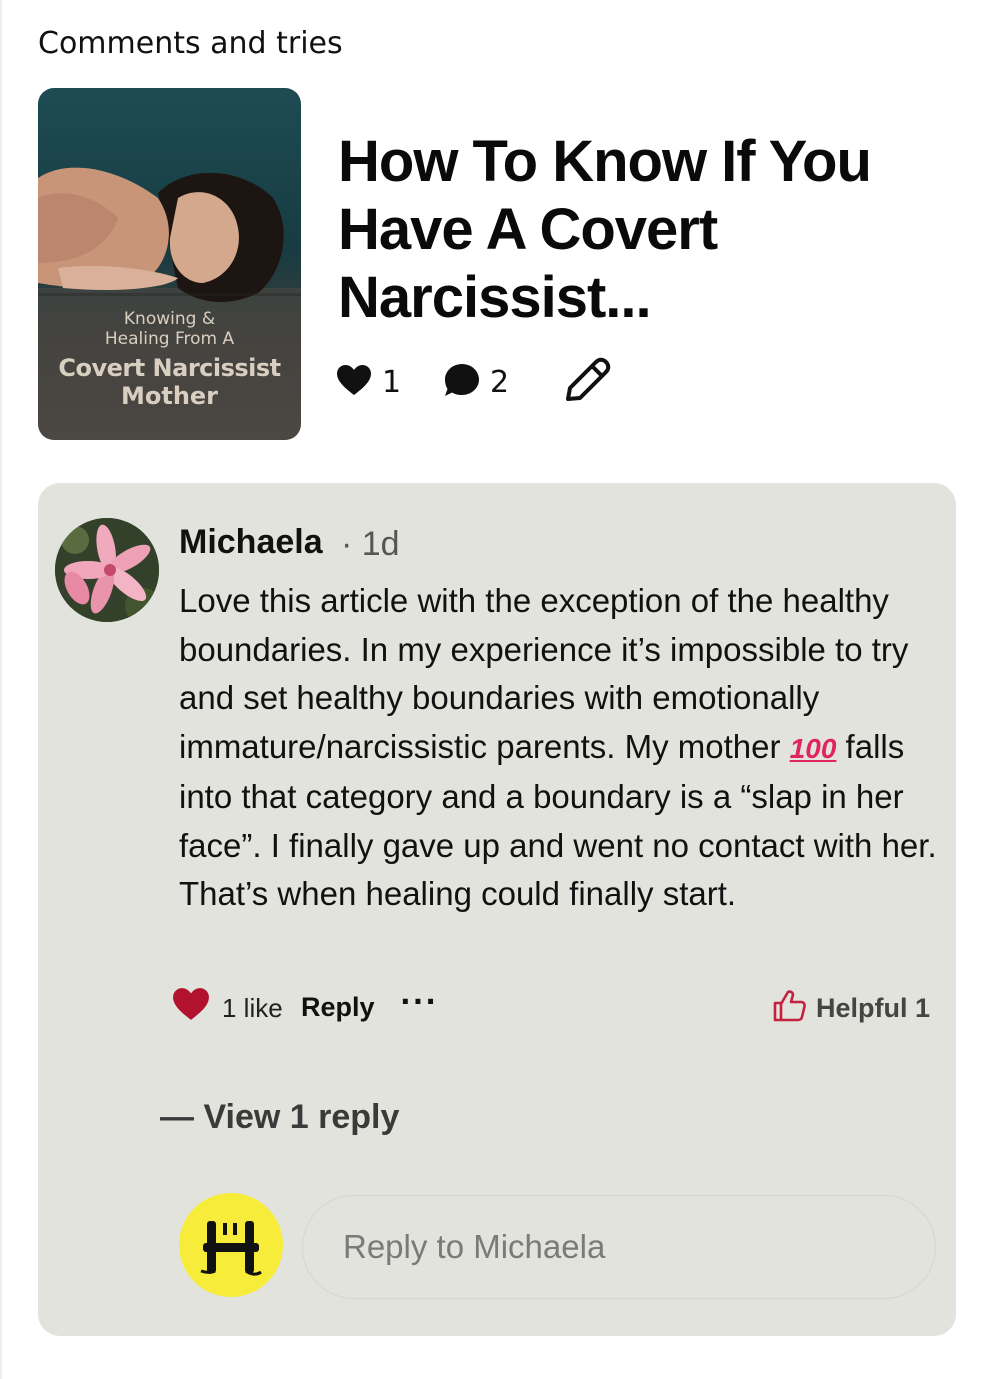 The width and height of the screenshot is (997, 1379). Describe the element at coordinates (462, 382) in the screenshot. I see `comment-bubble-icon` at that location.